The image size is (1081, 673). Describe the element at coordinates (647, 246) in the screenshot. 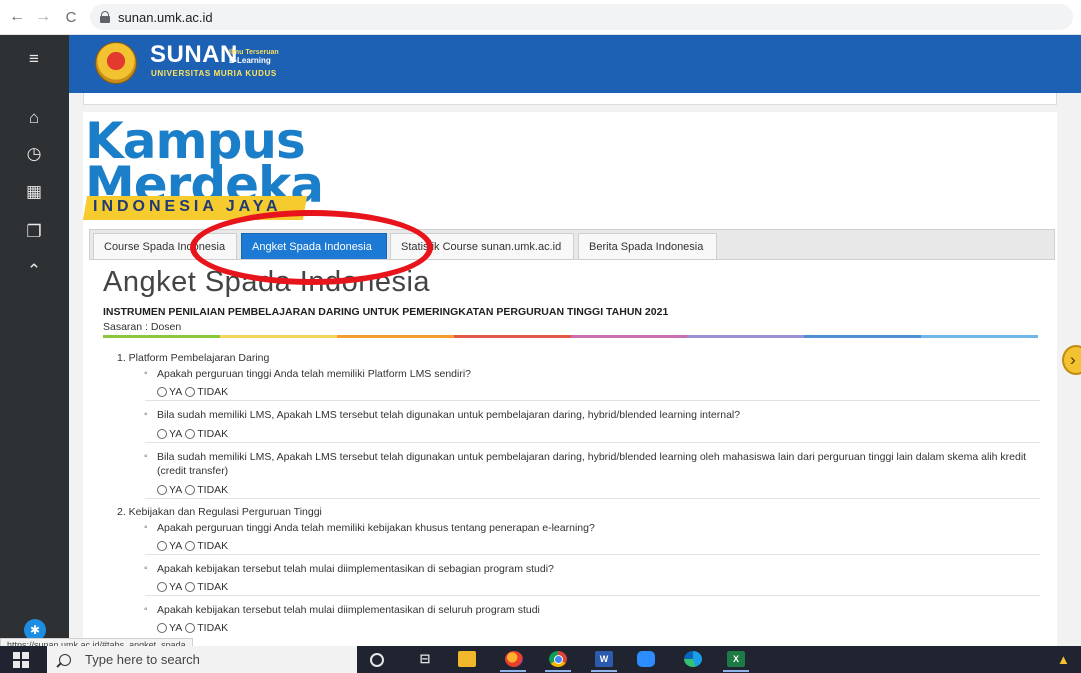

I see `tab-berita-spada: Berita Spada Indonesia` at that location.